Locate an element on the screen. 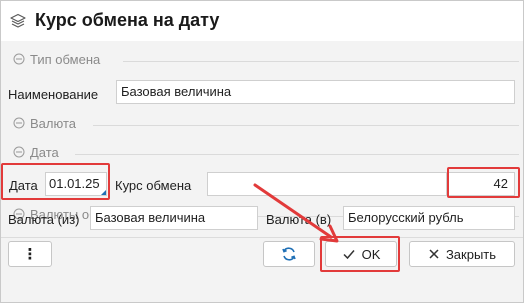 The height and width of the screenshot is (304, 524). rate-label: Курс обмена is located at coordinates (153, 185).